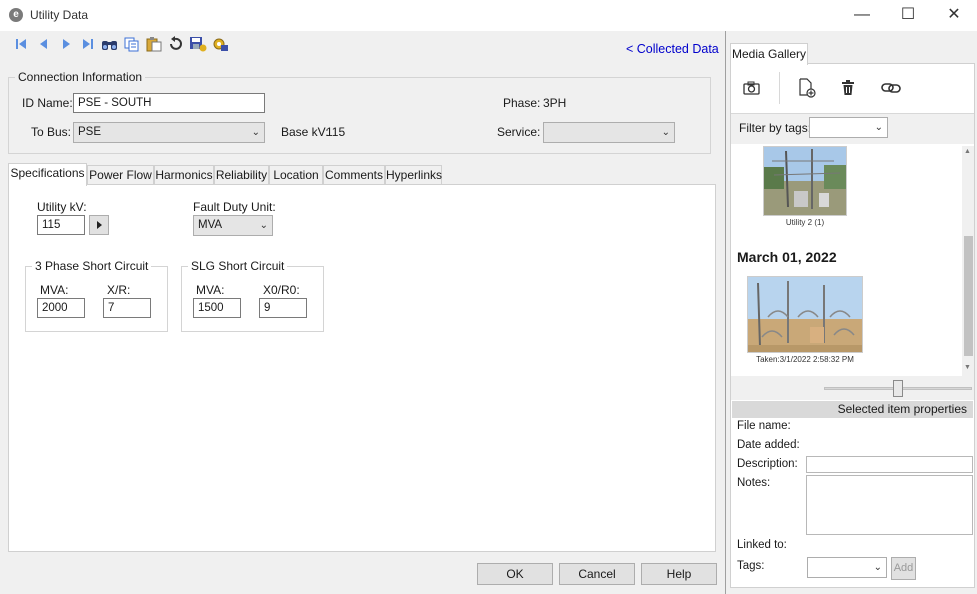 This screenshot has height=594, width=977. Describe the element at coordinates (672, 49) in the screenshot. I see `collected-data-link: < Collected Data` at that location.